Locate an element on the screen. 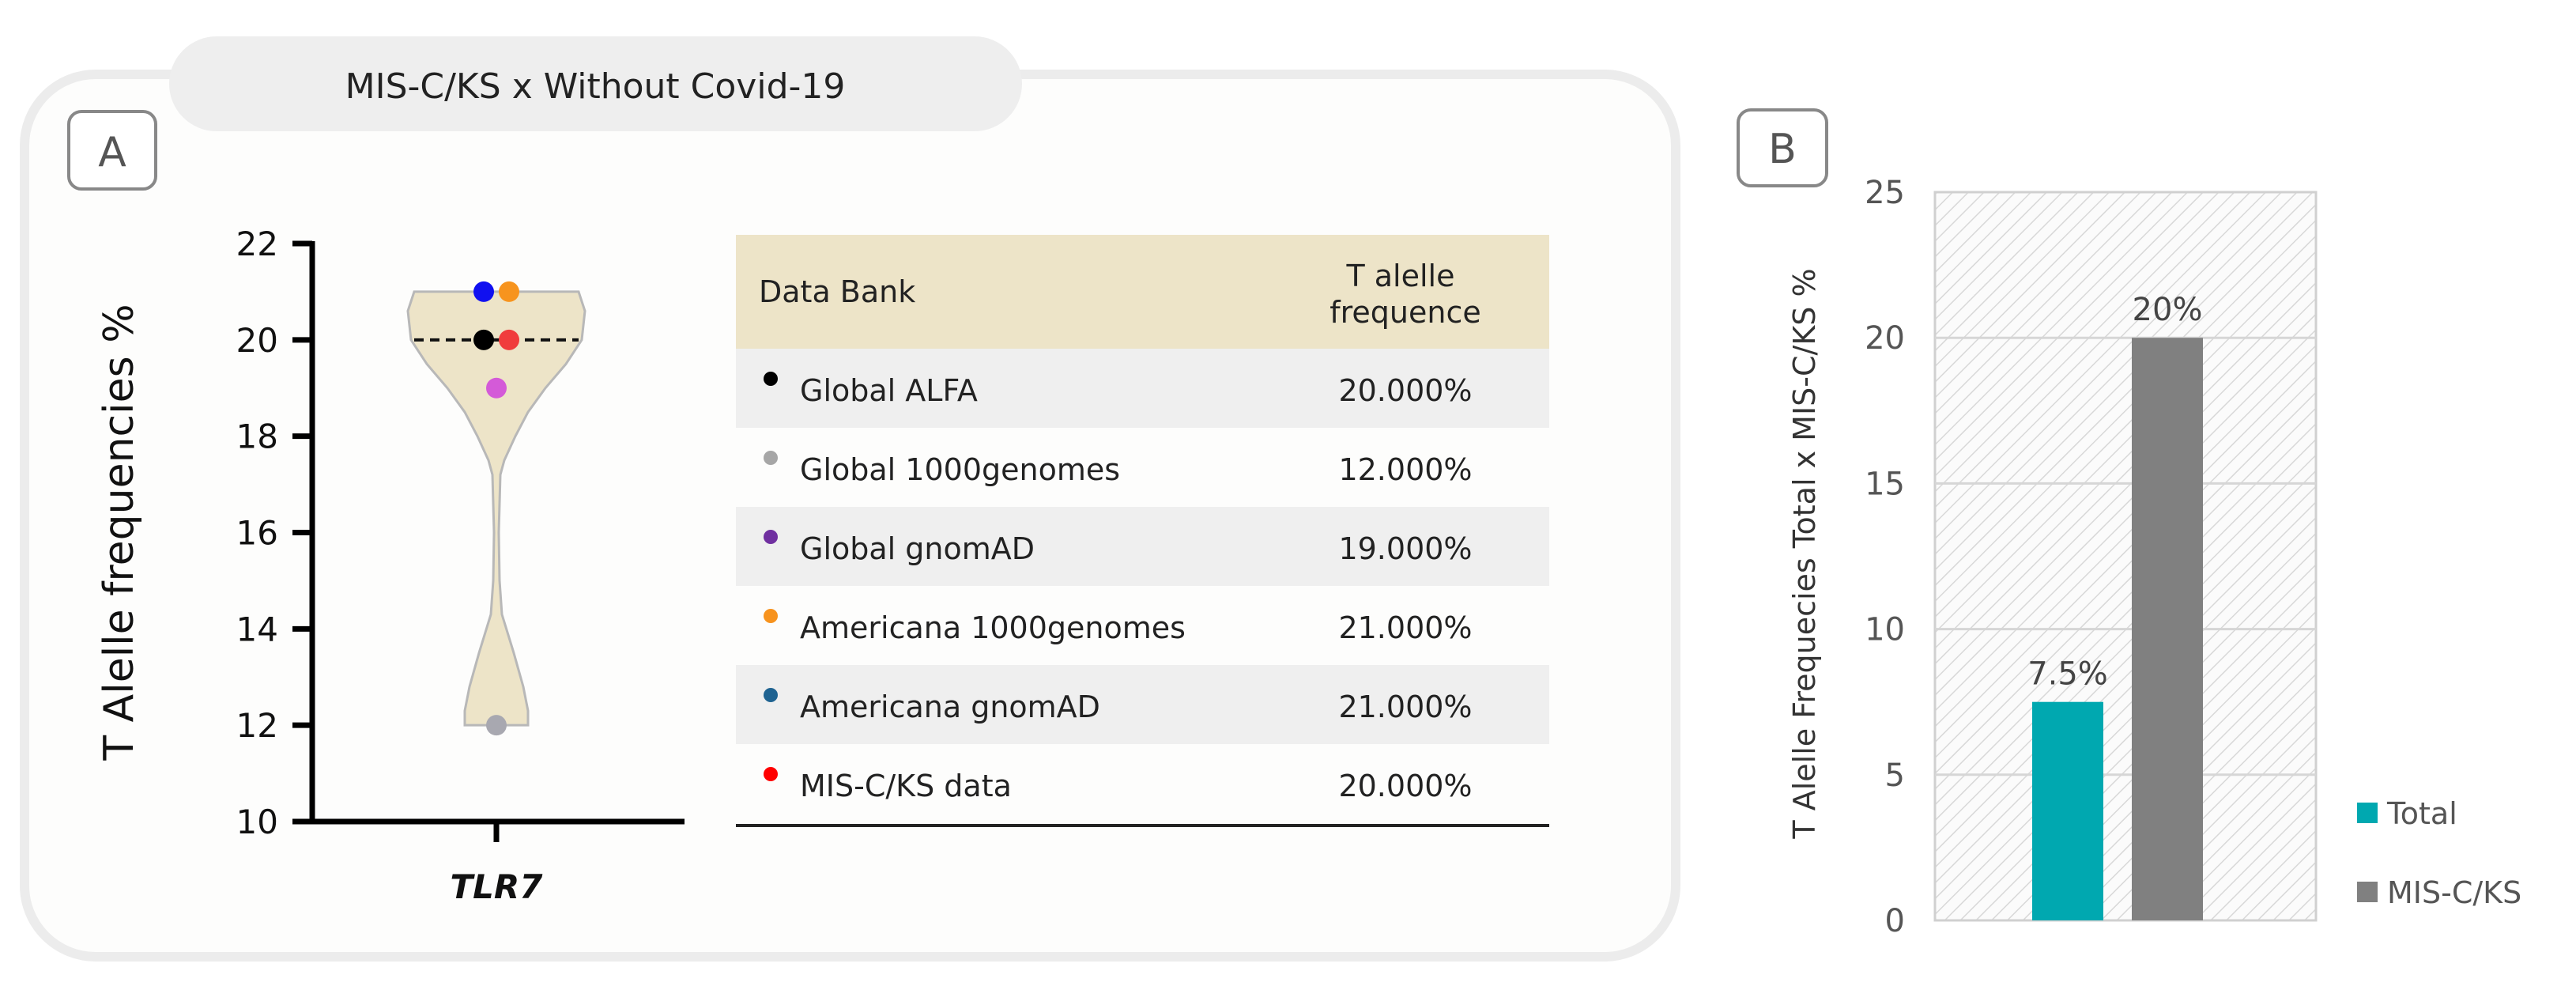 This screenshot has width=2576, height=1005. legend-item: MIS-C/KS is located at coordinates (2439, 892).